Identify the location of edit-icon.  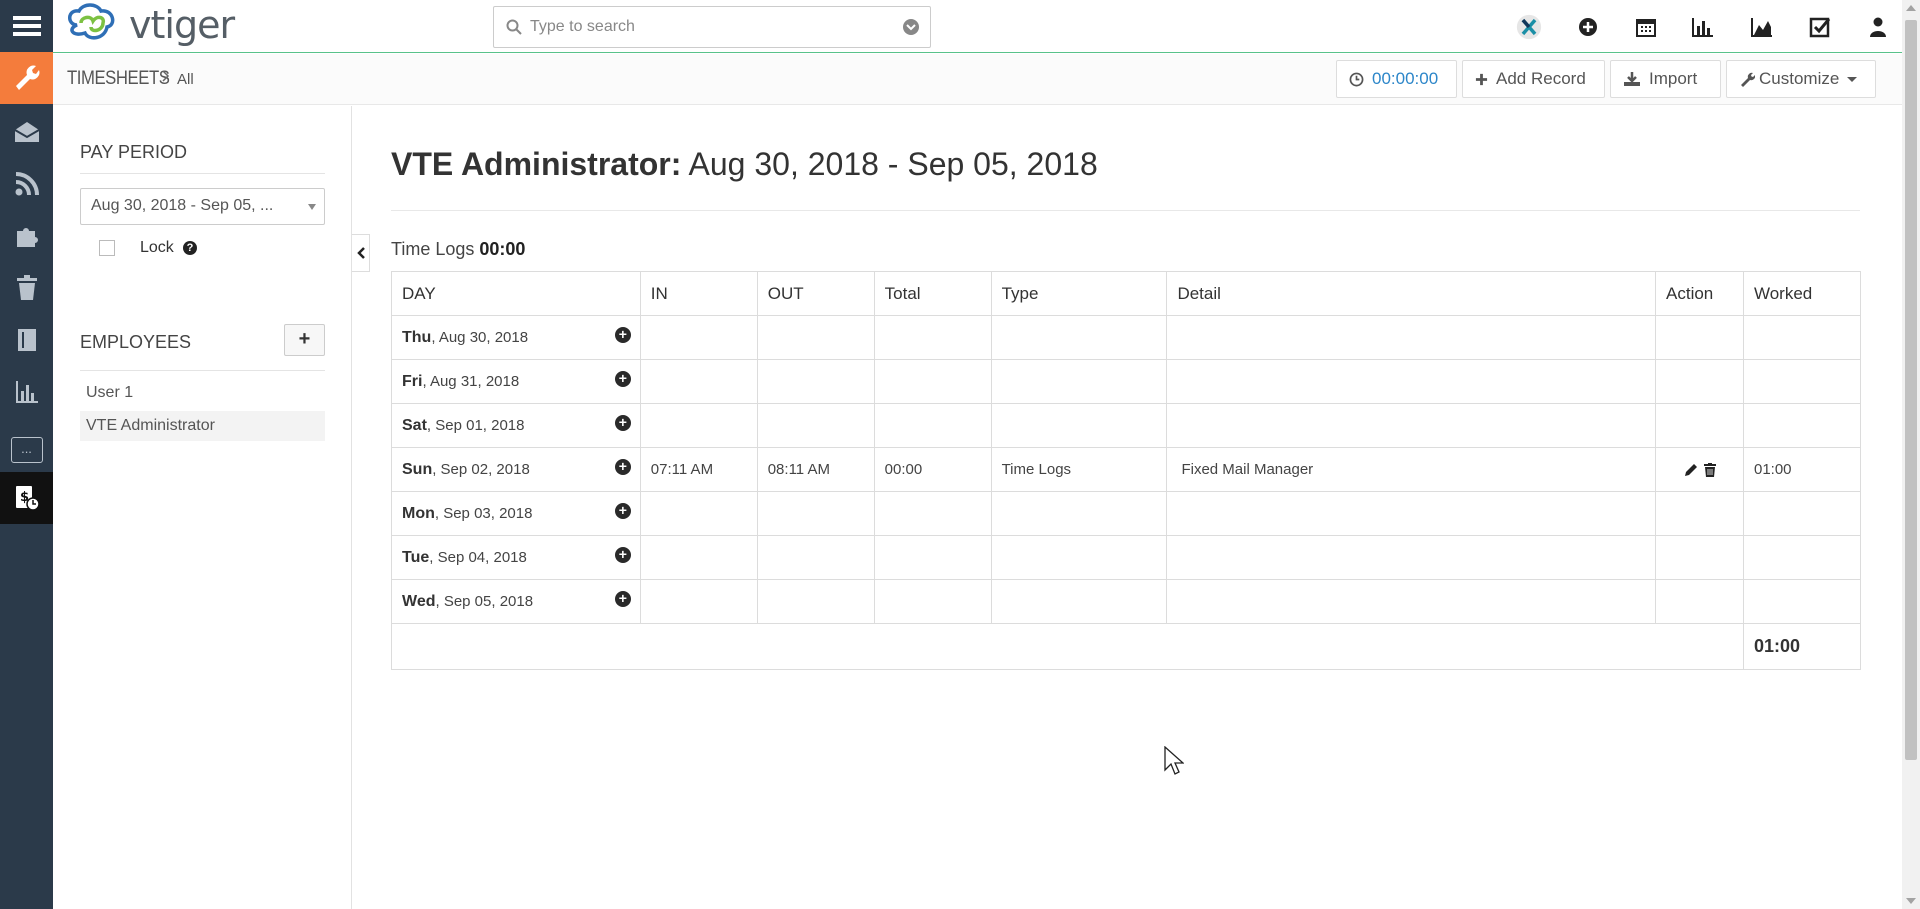
(1691, 470).